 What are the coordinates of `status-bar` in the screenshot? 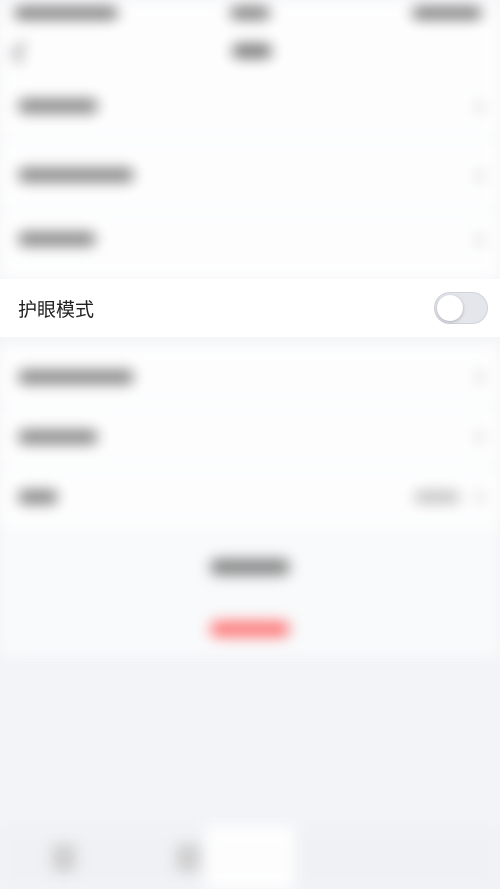 It's located at (250, 14).